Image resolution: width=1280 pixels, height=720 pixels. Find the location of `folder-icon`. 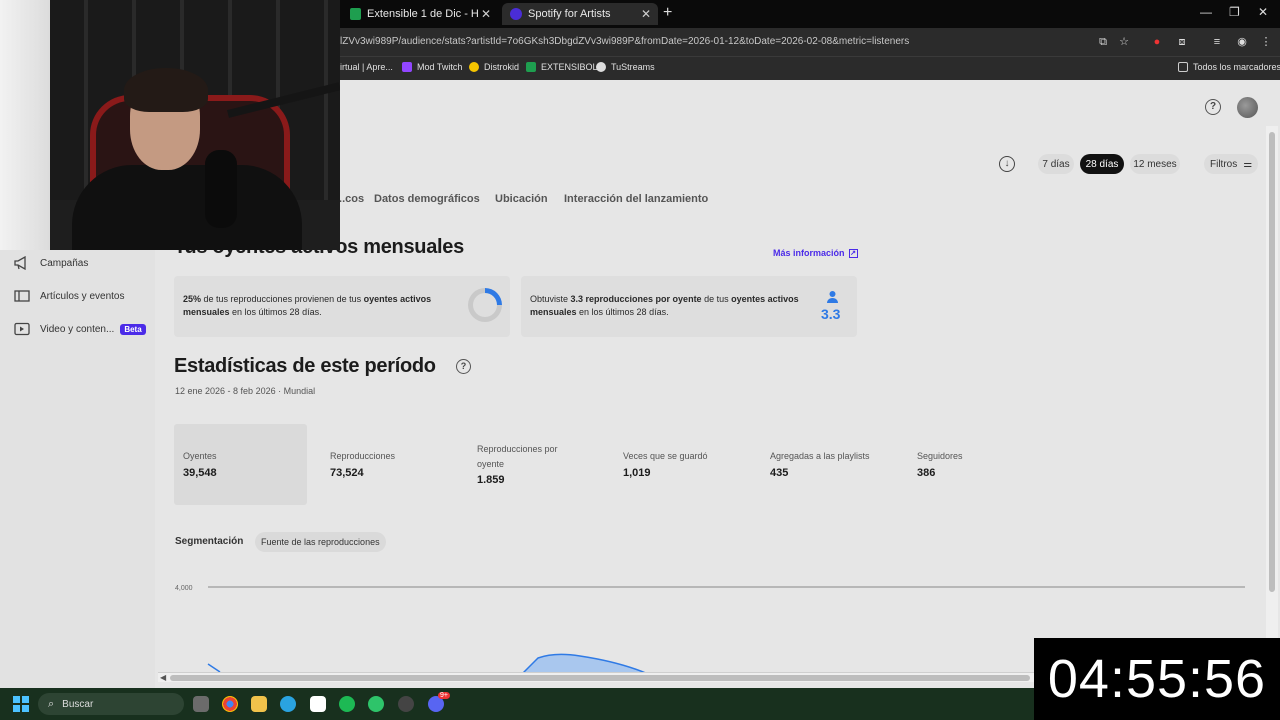

folder-icon is located at coordinates (1183, 67).